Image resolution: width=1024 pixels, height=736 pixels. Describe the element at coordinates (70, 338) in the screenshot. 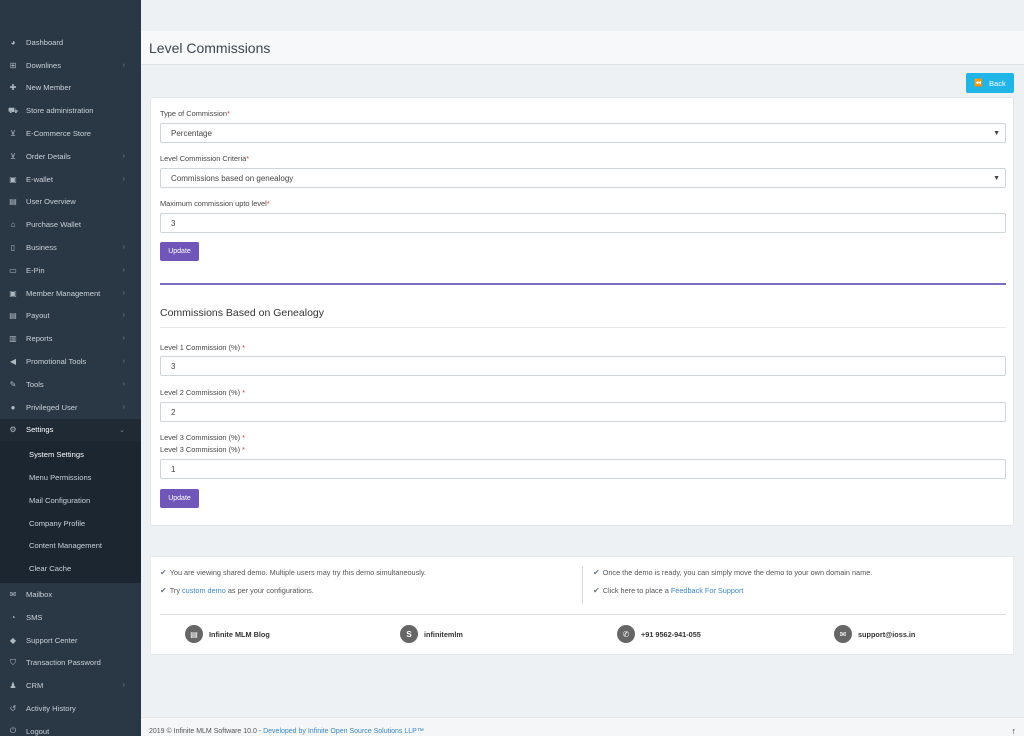

I see `sidebar-item-reports: ▥ Reports ›` at that location.